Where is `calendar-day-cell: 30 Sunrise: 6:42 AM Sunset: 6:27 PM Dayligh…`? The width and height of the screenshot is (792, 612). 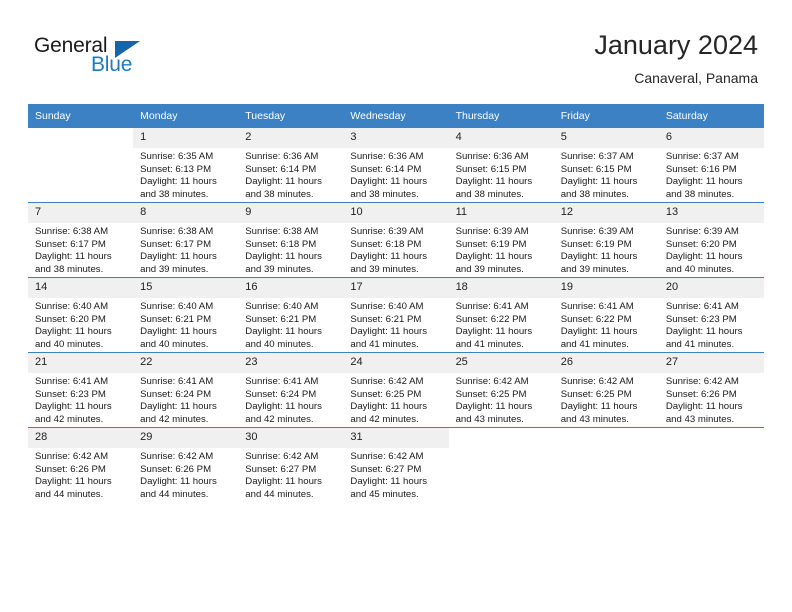
calendar-day-cell: 30 Sunrise: 6:42 AM Sunset: 6:27 PM Dayligh… is located at coordinates (291, 464).